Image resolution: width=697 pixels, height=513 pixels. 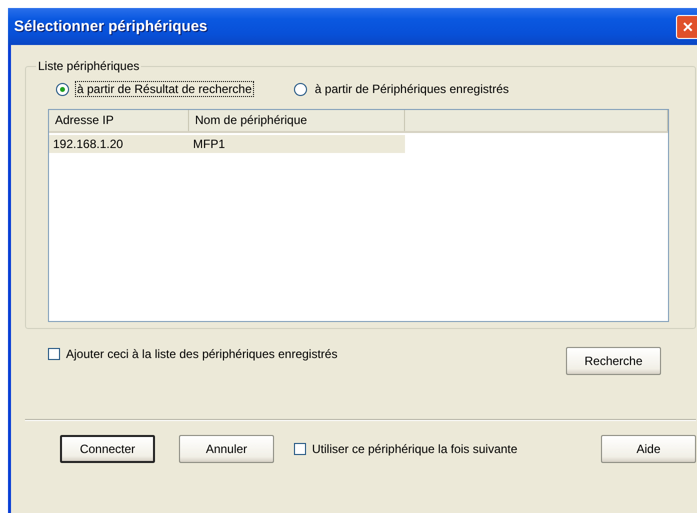 What do you see at coordinates (613, 361) in the screenshot?
I see `search-button: Recherche` at bounding box center [613, 361].